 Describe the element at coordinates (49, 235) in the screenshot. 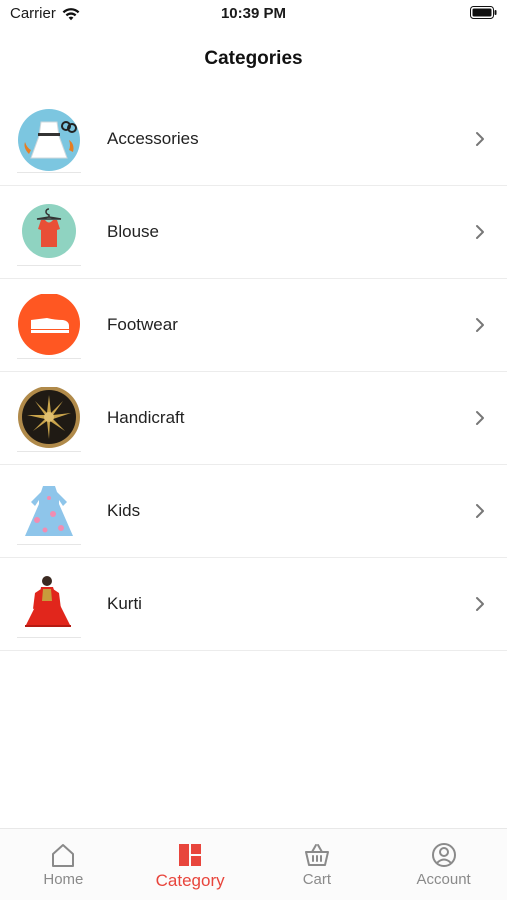

I see `blouse-thumbnail` at that location.